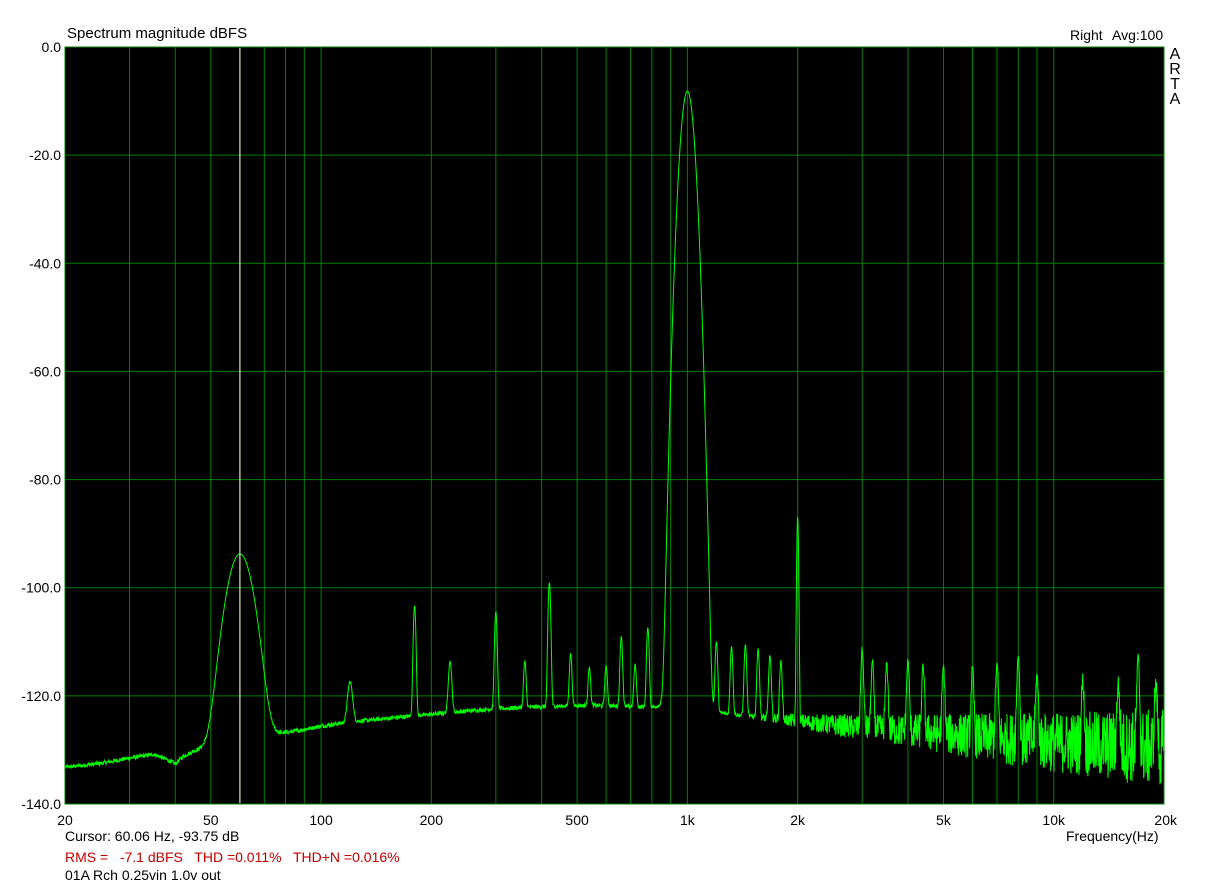 This screenshot has height=887, width=1228. Describe the element at coordinates (1138, 35) in the screenshot. I see `averaging-label: Avg:100` at that location.